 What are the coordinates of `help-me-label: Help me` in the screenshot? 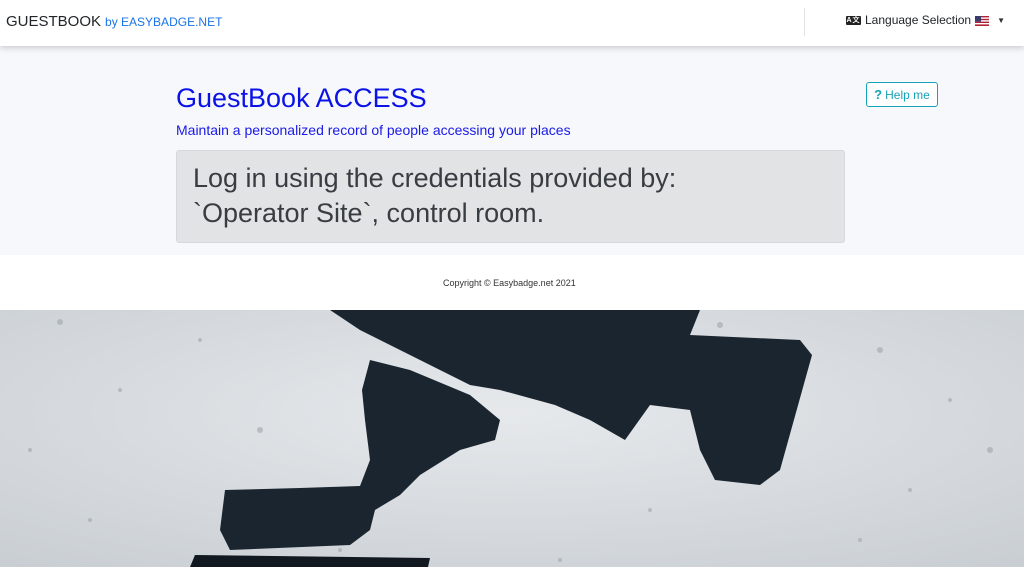 It's located at (907, 94).